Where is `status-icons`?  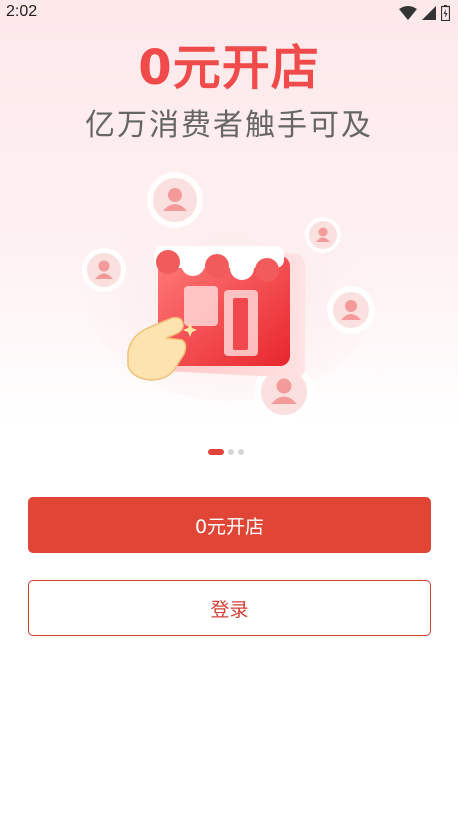
status-icons is located at coordinates (424, 13).